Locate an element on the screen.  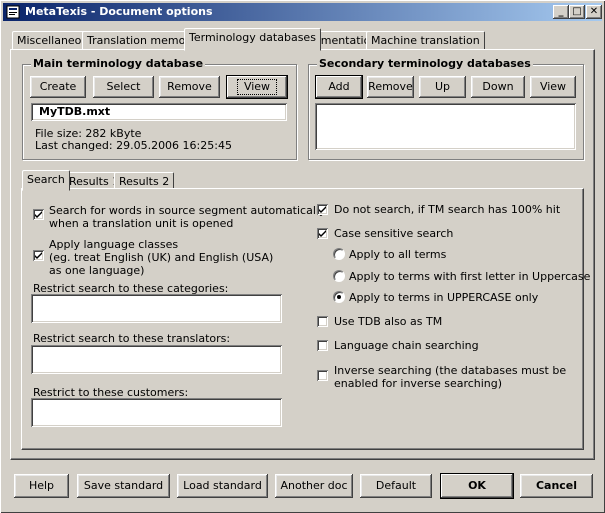
minimize-button: _ is located at coordinates (561, 12).